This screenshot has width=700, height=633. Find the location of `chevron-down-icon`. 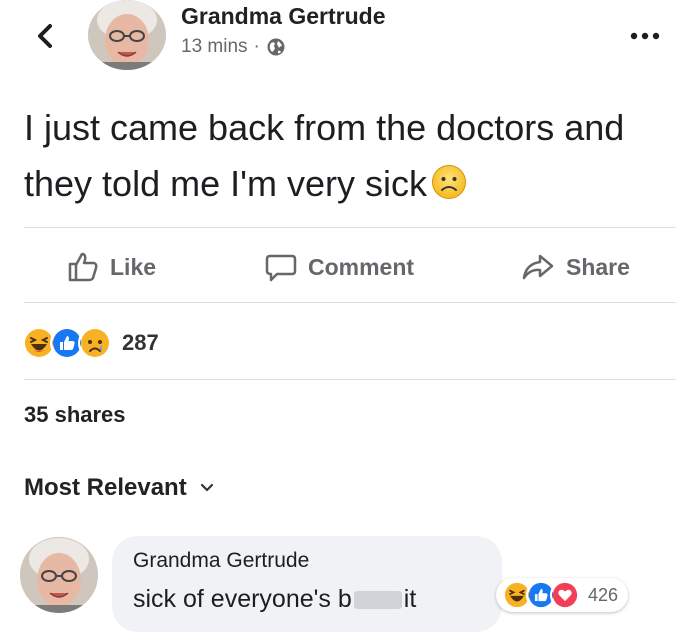

chevron-down-icon is located at coordinates (206, 487).